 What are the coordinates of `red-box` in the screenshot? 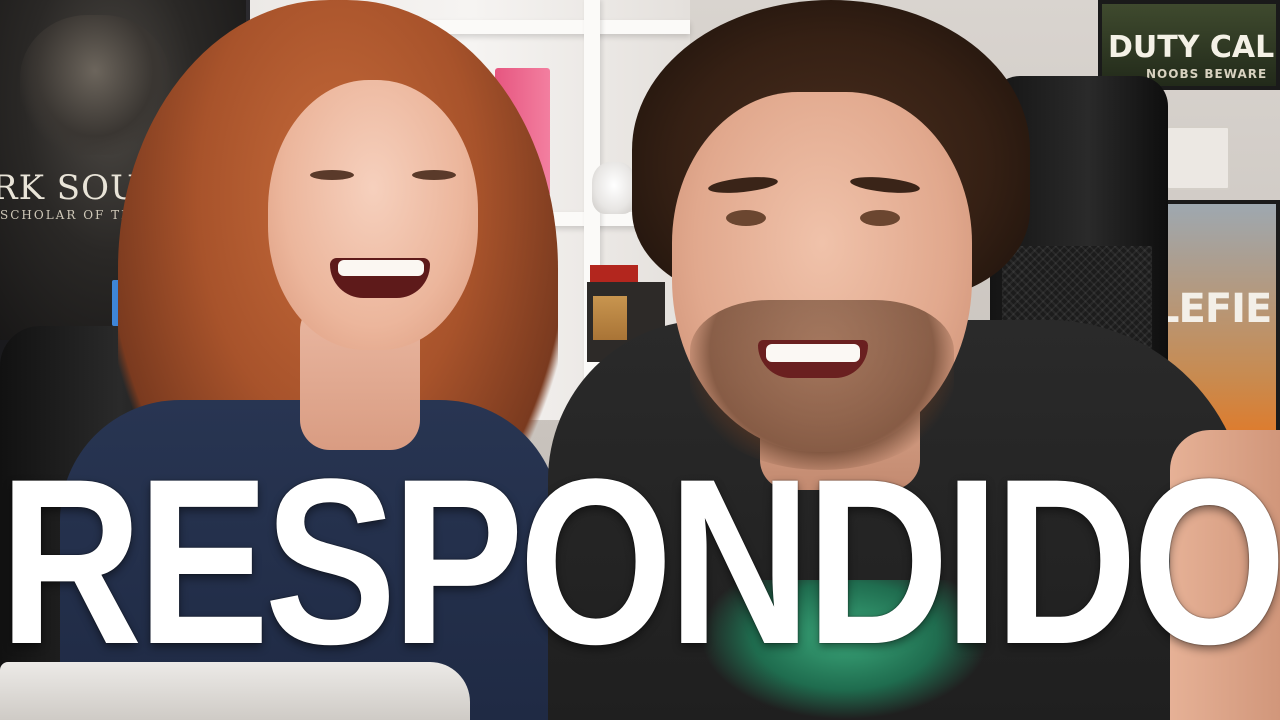 It's located at (614, 274).